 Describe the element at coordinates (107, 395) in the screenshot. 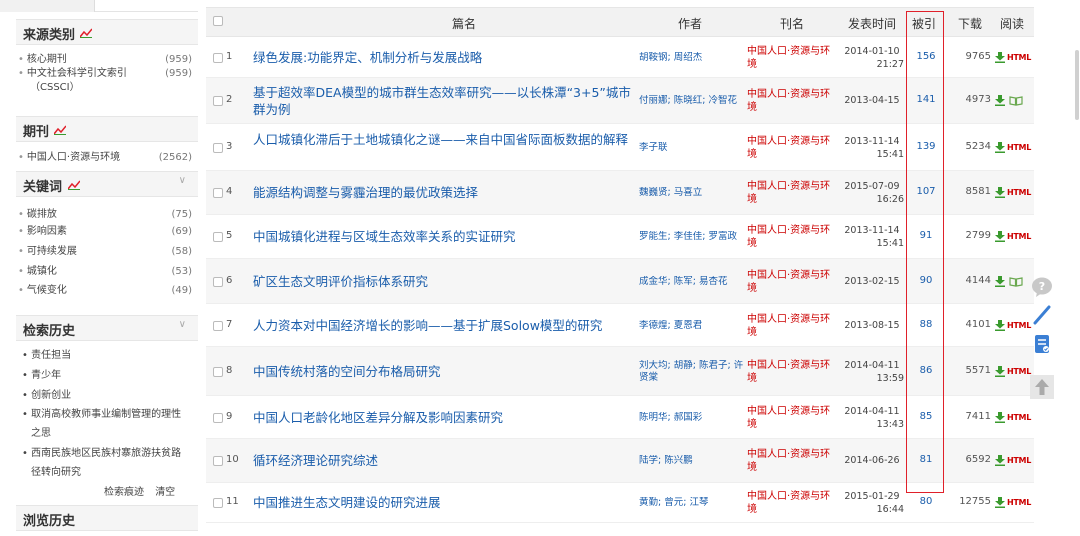

I see `history-item: • 创新创业` at that location.